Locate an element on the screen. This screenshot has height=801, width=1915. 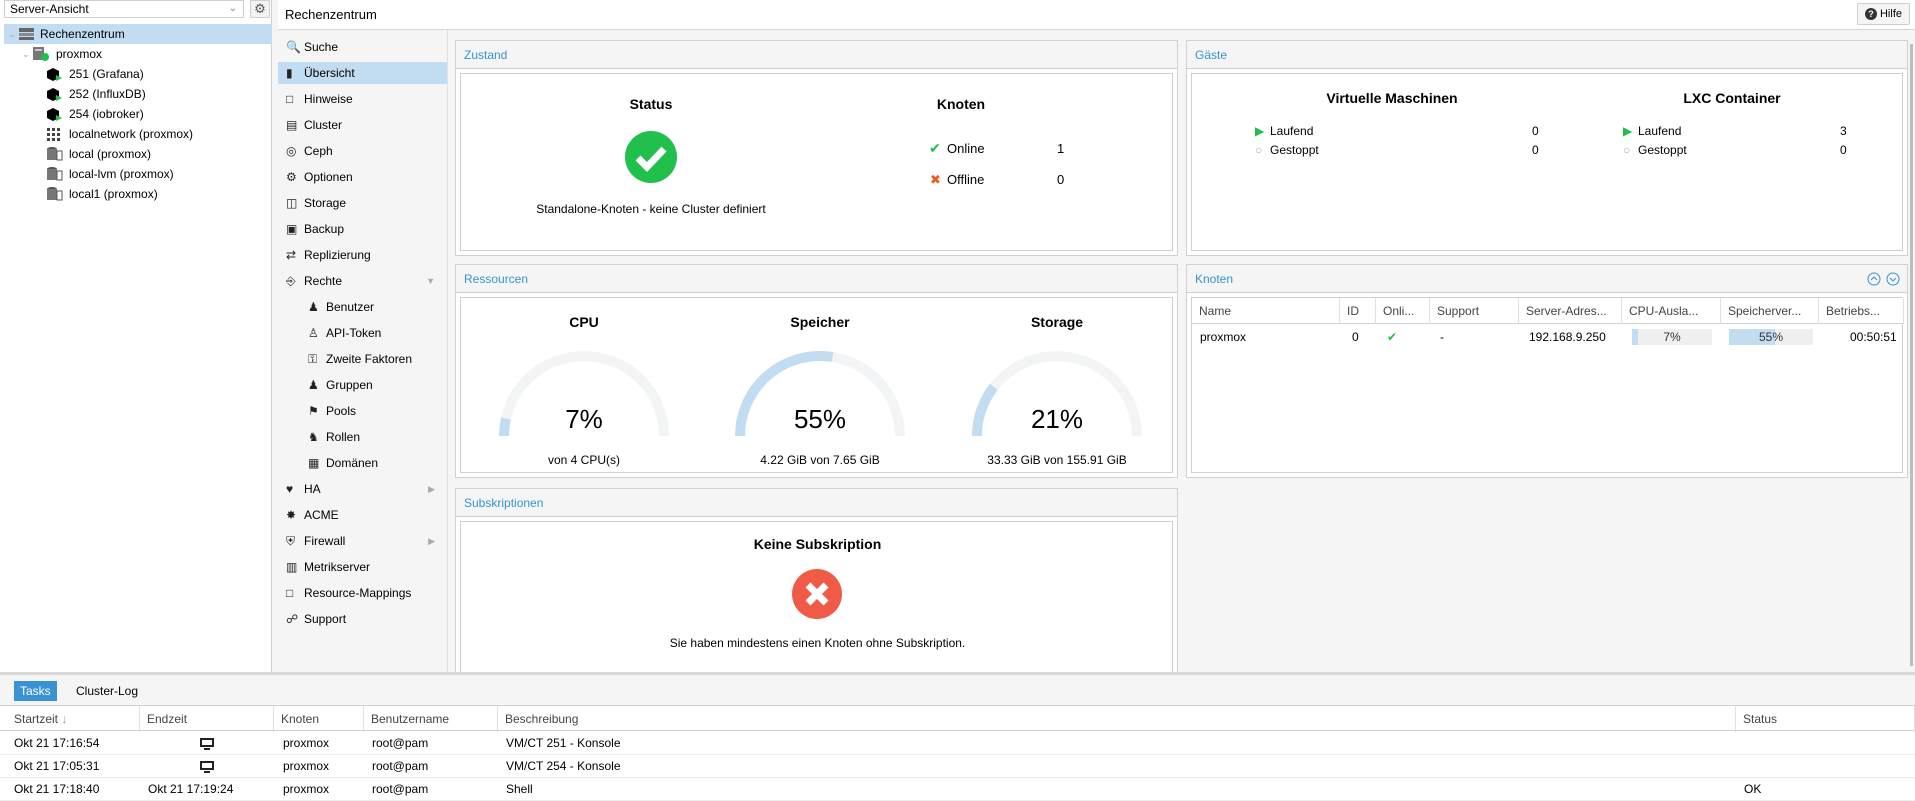
tree-item-datacenter: ⌄ Rechenzentrum is located at coordinates (138, 34).